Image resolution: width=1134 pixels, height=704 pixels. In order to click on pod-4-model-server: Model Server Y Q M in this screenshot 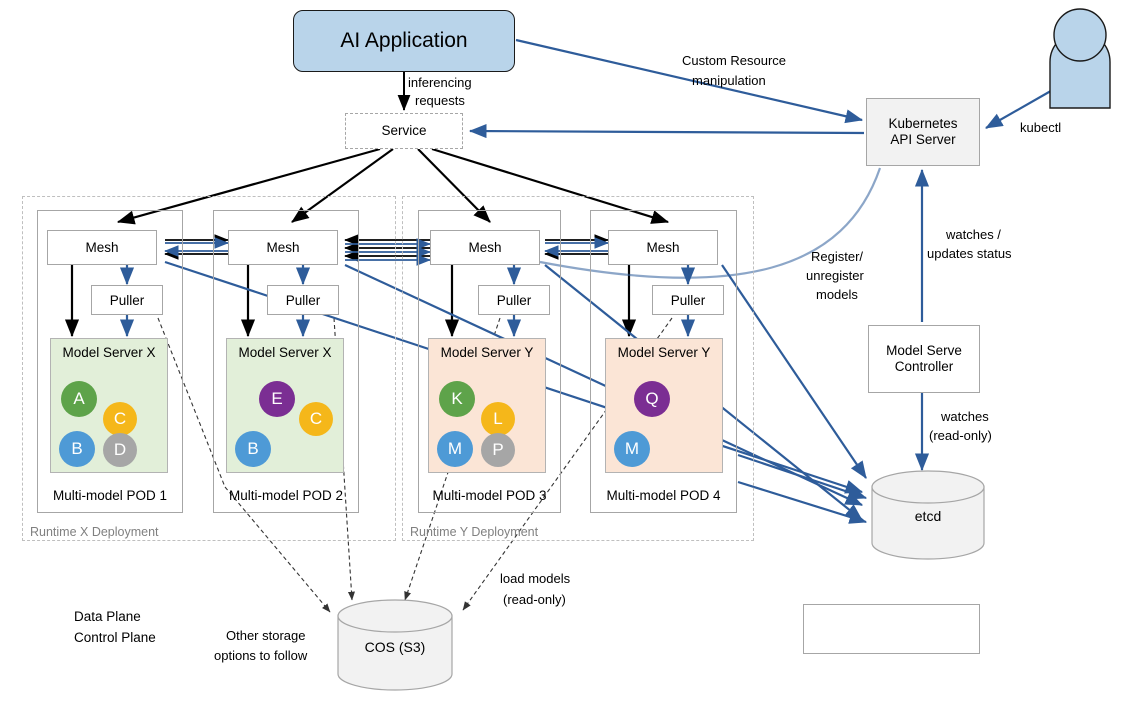, I will do `click(664, 405)`.